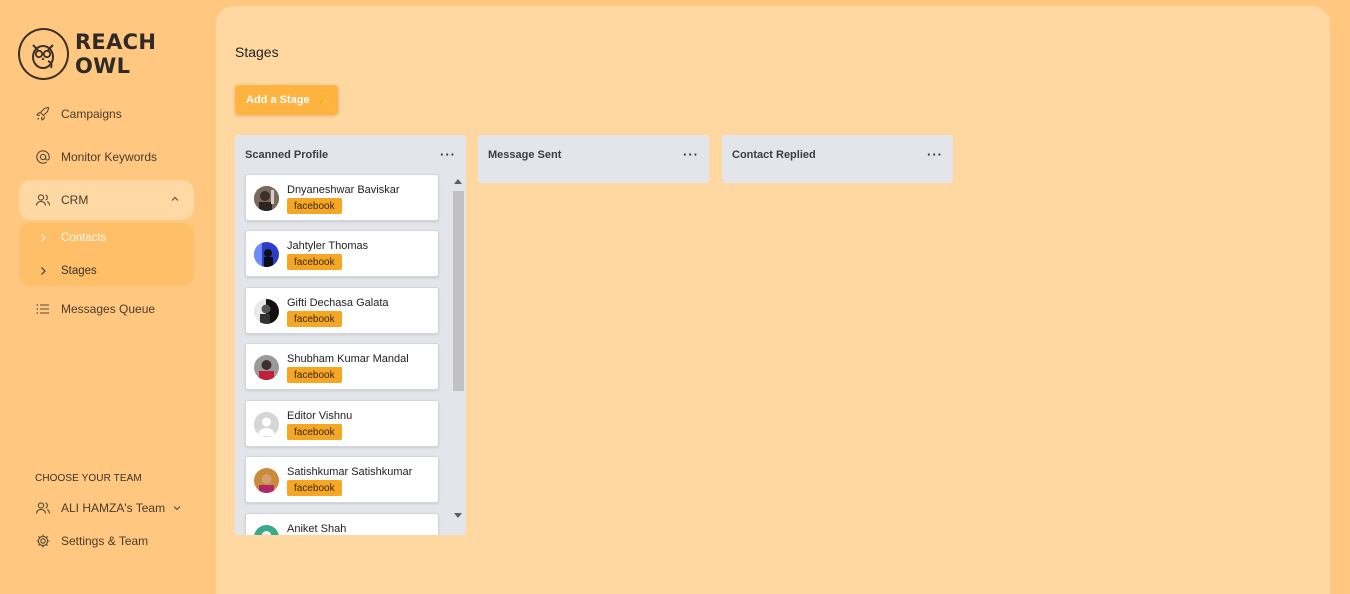 This screenshot has height=594, width=1350. I want to click on contact-card: Dnyaneshwar Baviskar facebook, so click(342, 197).